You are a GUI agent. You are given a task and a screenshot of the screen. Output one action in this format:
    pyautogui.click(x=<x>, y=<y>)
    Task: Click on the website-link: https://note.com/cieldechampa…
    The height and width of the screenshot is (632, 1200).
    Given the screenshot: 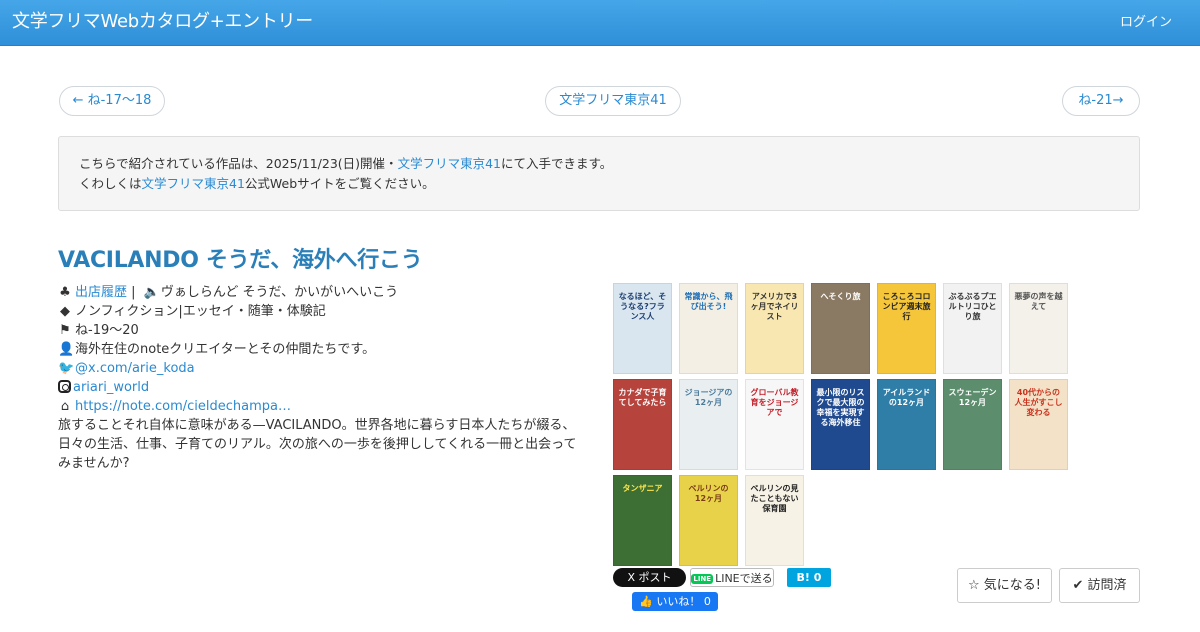 What is the action you would take?
    pyautogui.click(x=183, y=406)
    